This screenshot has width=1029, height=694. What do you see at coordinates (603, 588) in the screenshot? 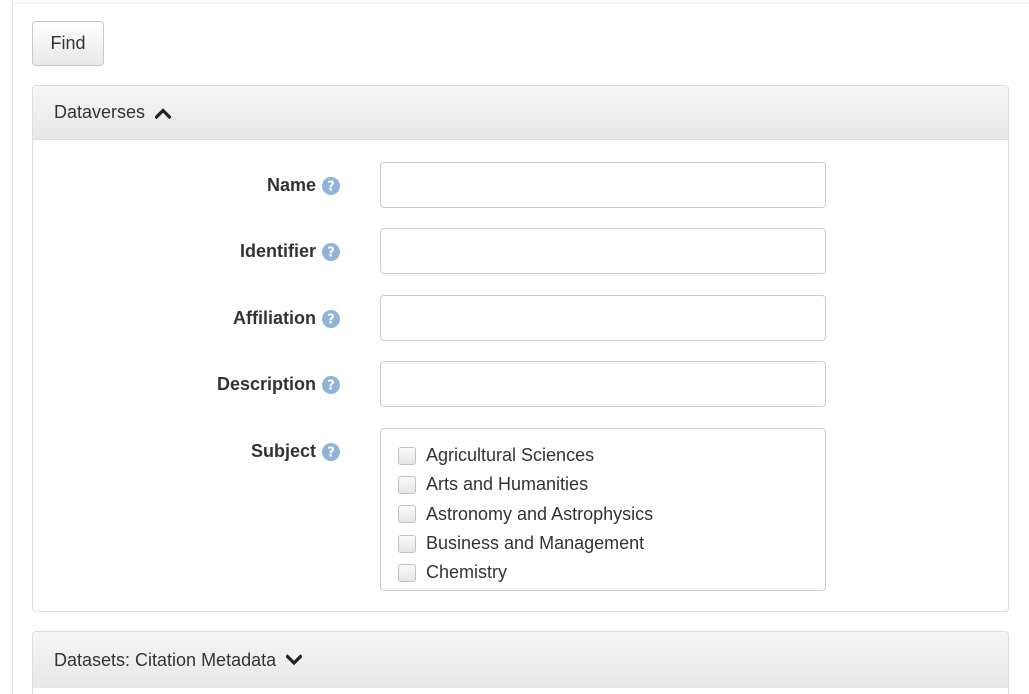
I see `subject-option-partial` at bounding box center [603, 588].